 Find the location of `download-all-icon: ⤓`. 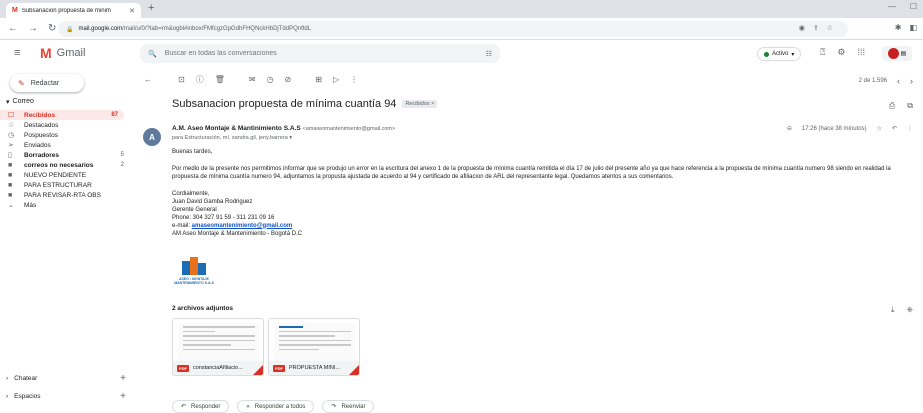

download-all-icon: ⤓ is located at coordinates (893, 310).